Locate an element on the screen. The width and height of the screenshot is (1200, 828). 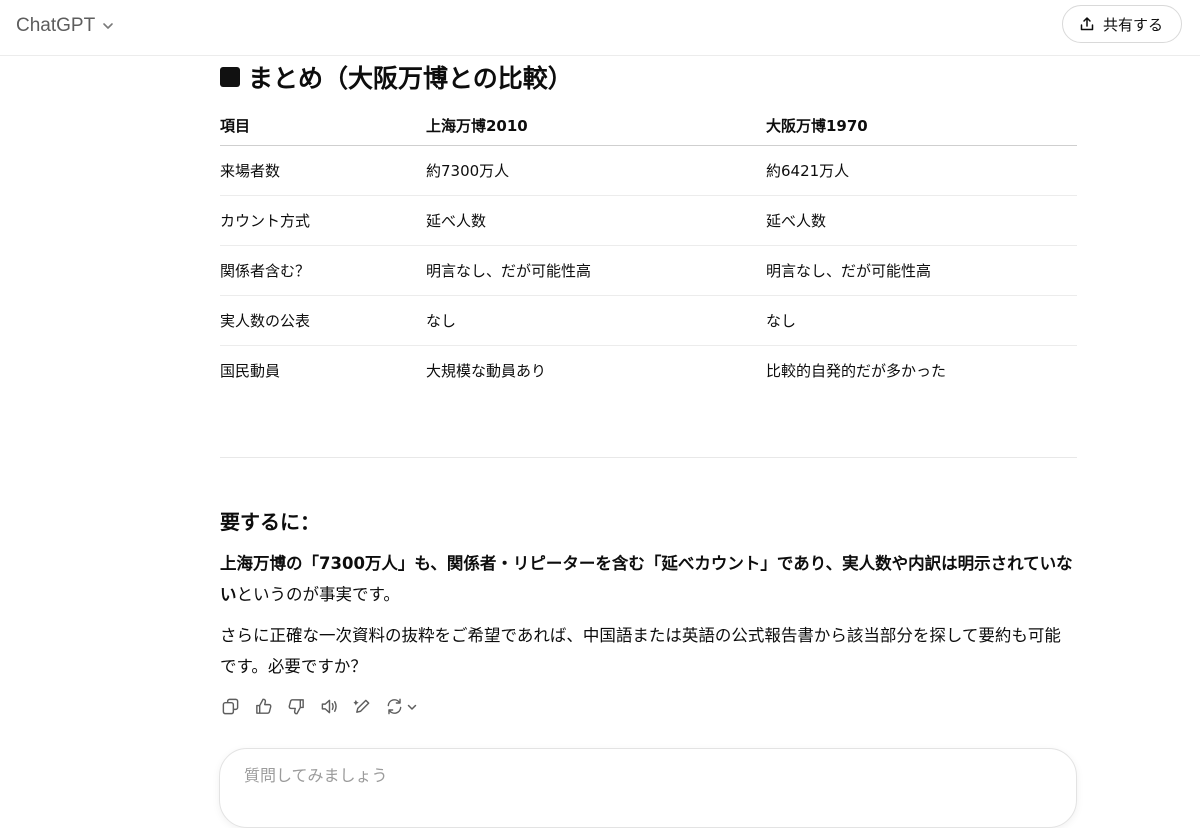
good-response-button is located at coordinates (263, 706).